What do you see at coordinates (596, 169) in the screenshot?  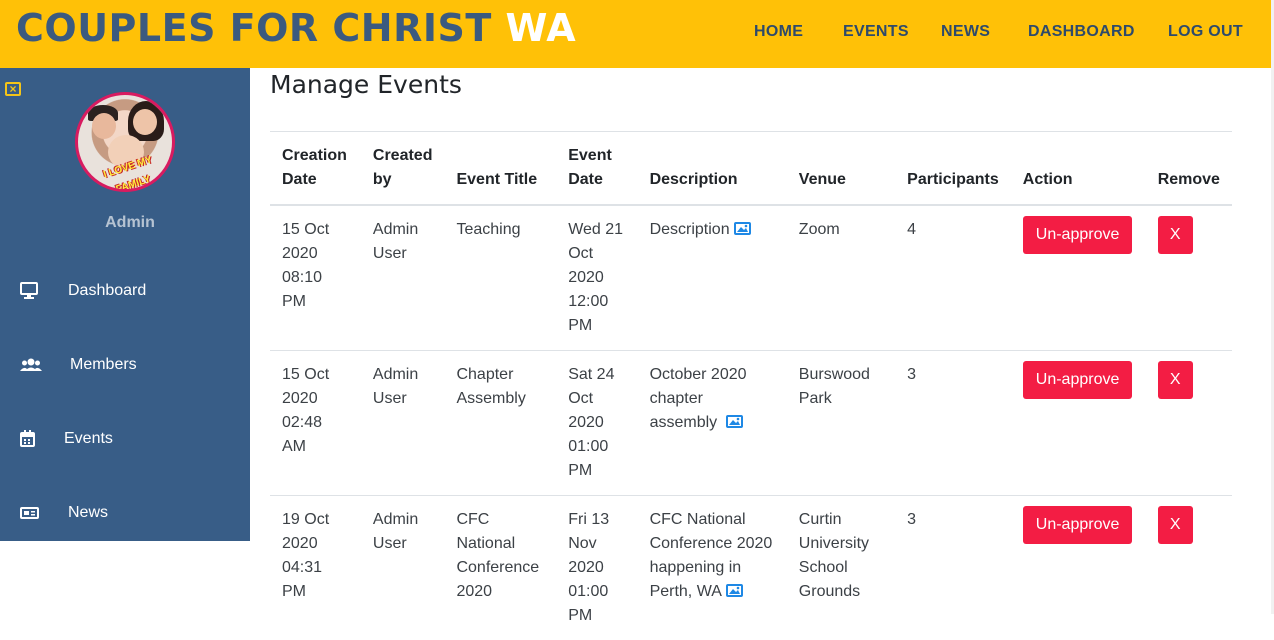 I see `column-header: Event Date` at bounding box center [596, 169].